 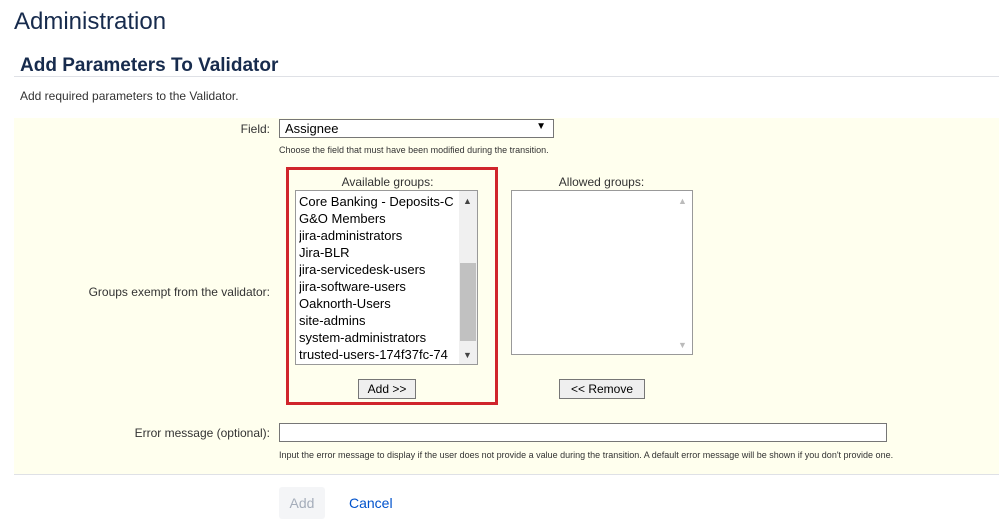 What do you see at coordinates (379, 354) in the screenshot?
I see `available-group-option: trusted-users-174f37fc-74` at bounding box center [379, 354].